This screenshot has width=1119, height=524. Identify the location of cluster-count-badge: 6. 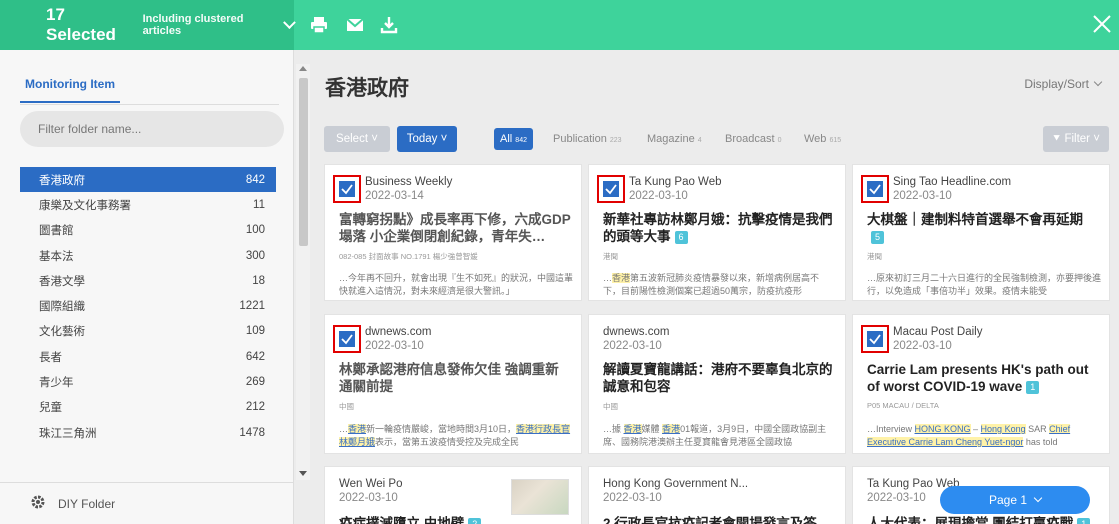
(681, 237).